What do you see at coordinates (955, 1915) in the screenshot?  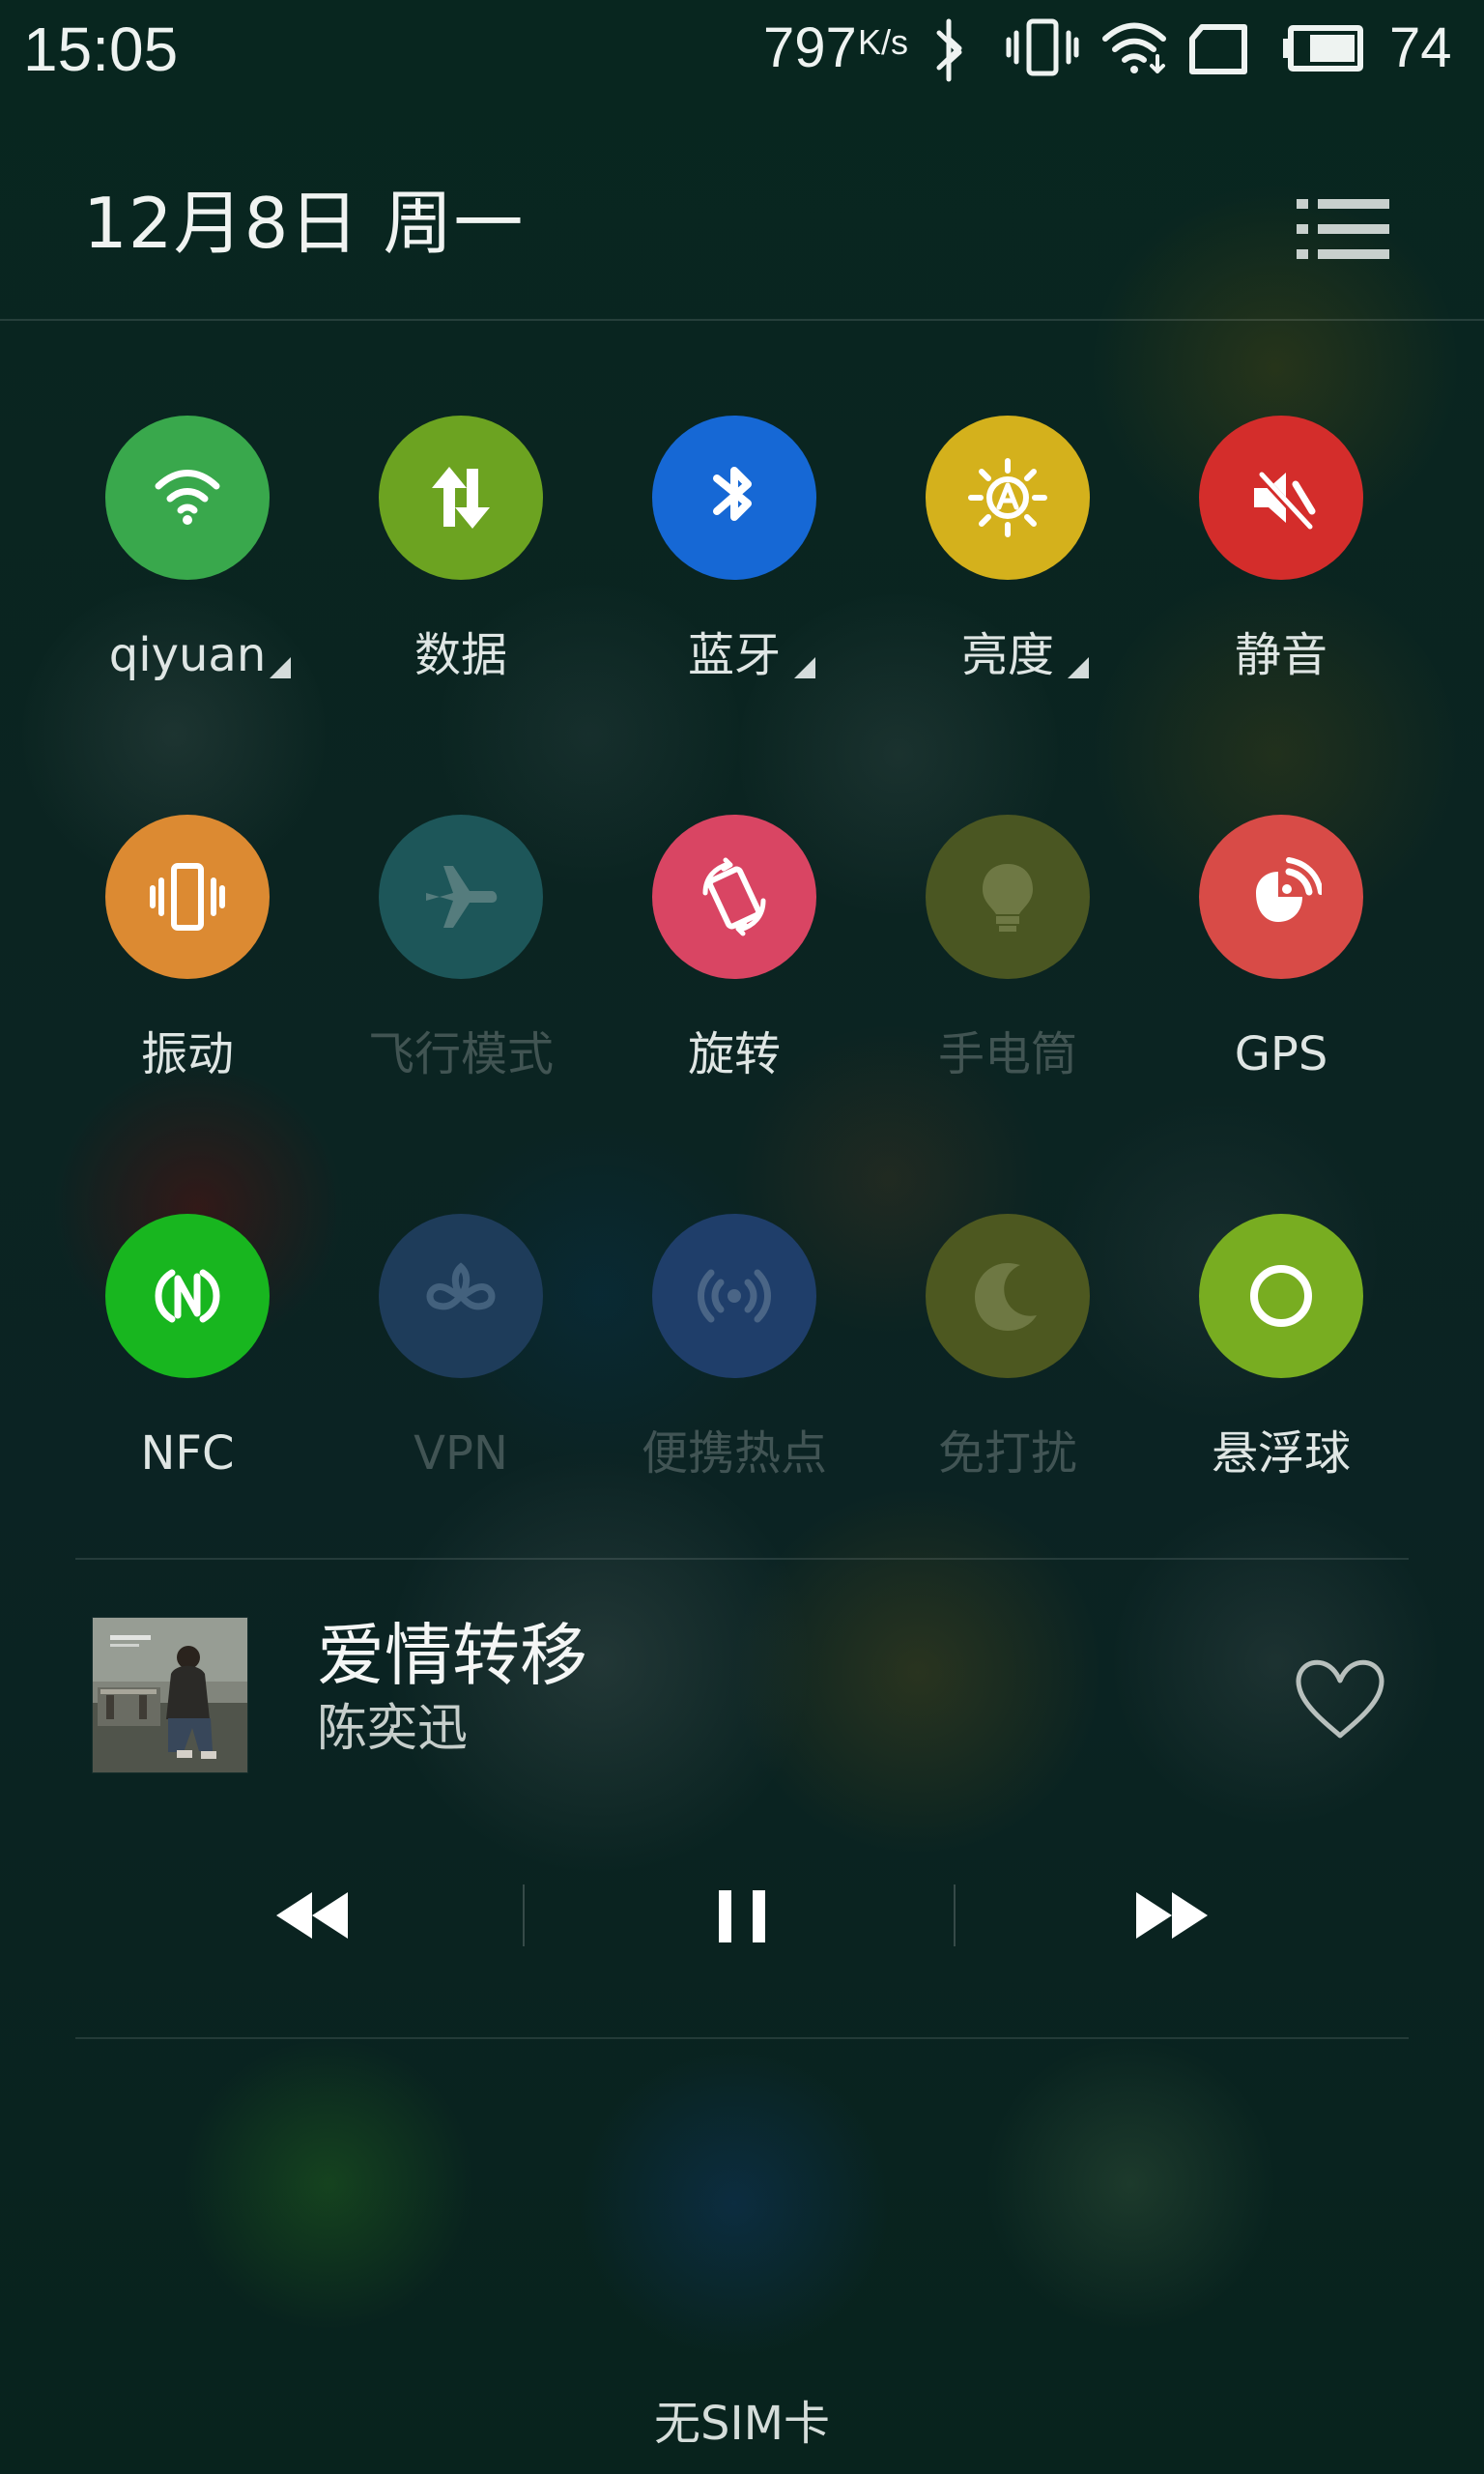 I see `controls-divider-right` at bounding box center [955, 1915].